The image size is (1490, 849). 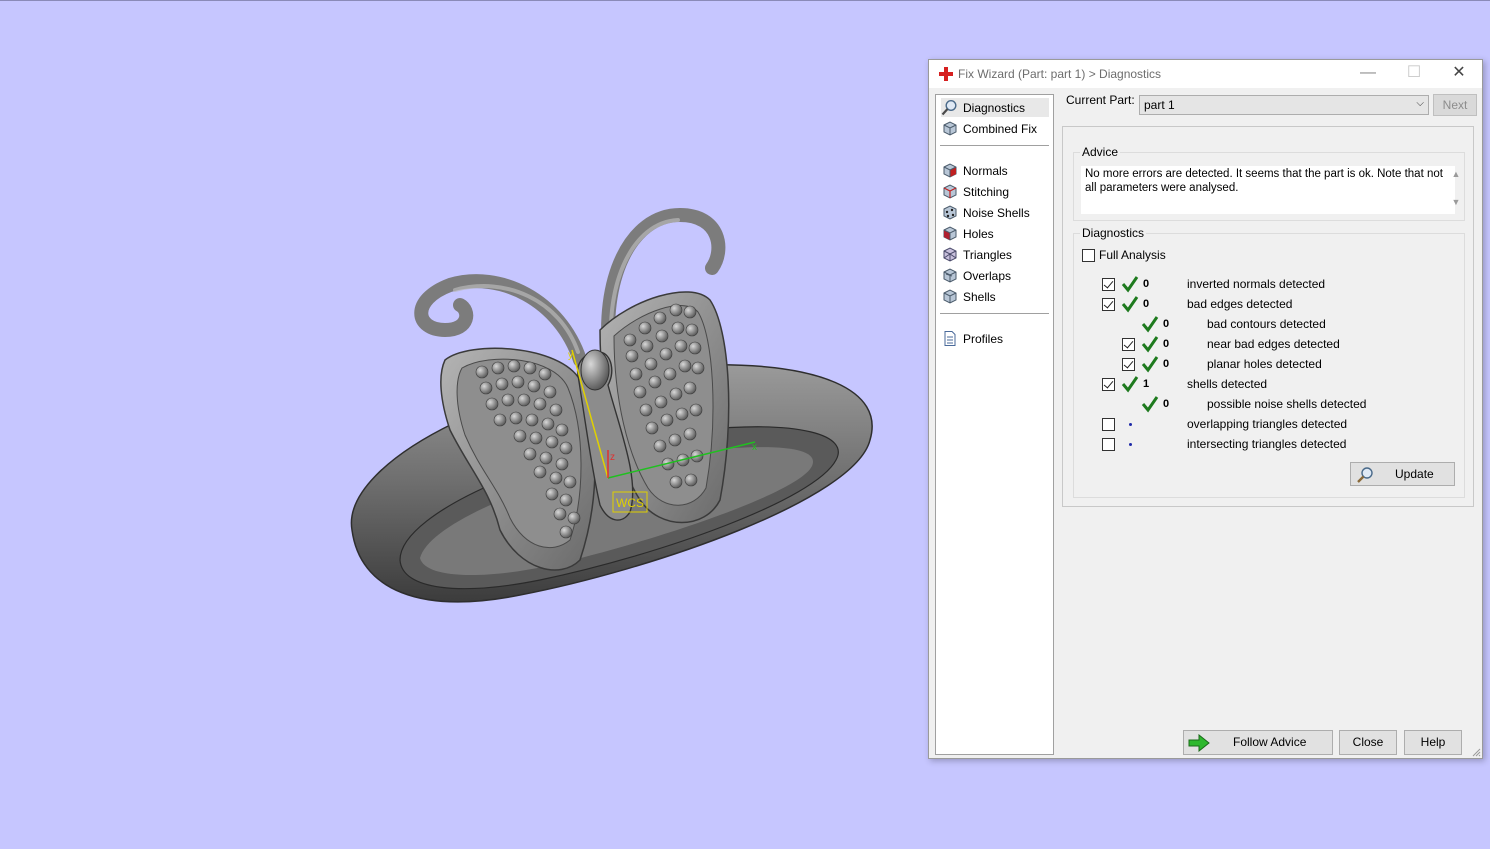 I want to click on nav-item-shells: Shells, so click(x=995, y=296).